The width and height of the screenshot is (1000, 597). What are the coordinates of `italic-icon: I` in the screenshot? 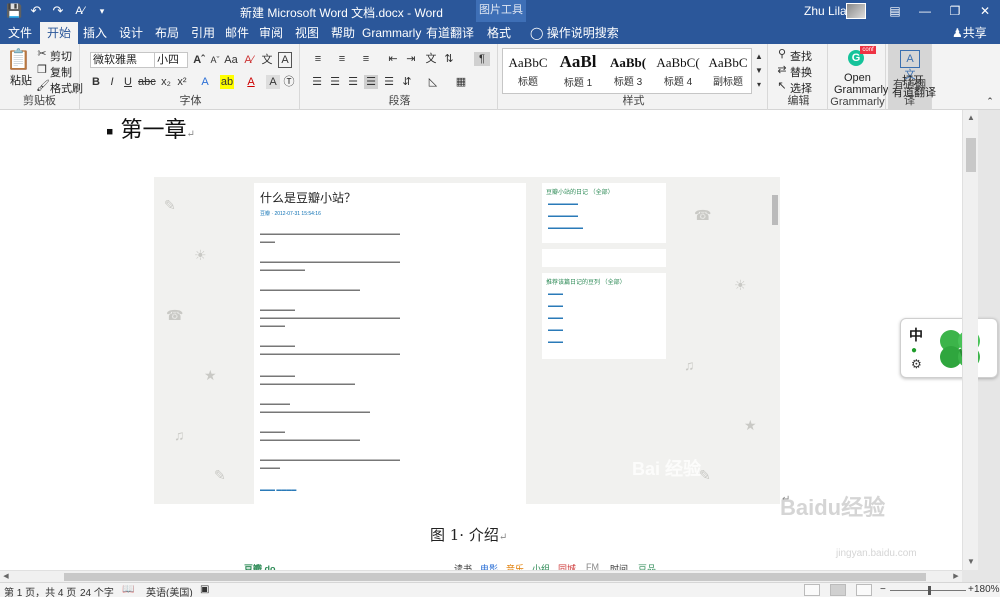 It's located at (112, 82).